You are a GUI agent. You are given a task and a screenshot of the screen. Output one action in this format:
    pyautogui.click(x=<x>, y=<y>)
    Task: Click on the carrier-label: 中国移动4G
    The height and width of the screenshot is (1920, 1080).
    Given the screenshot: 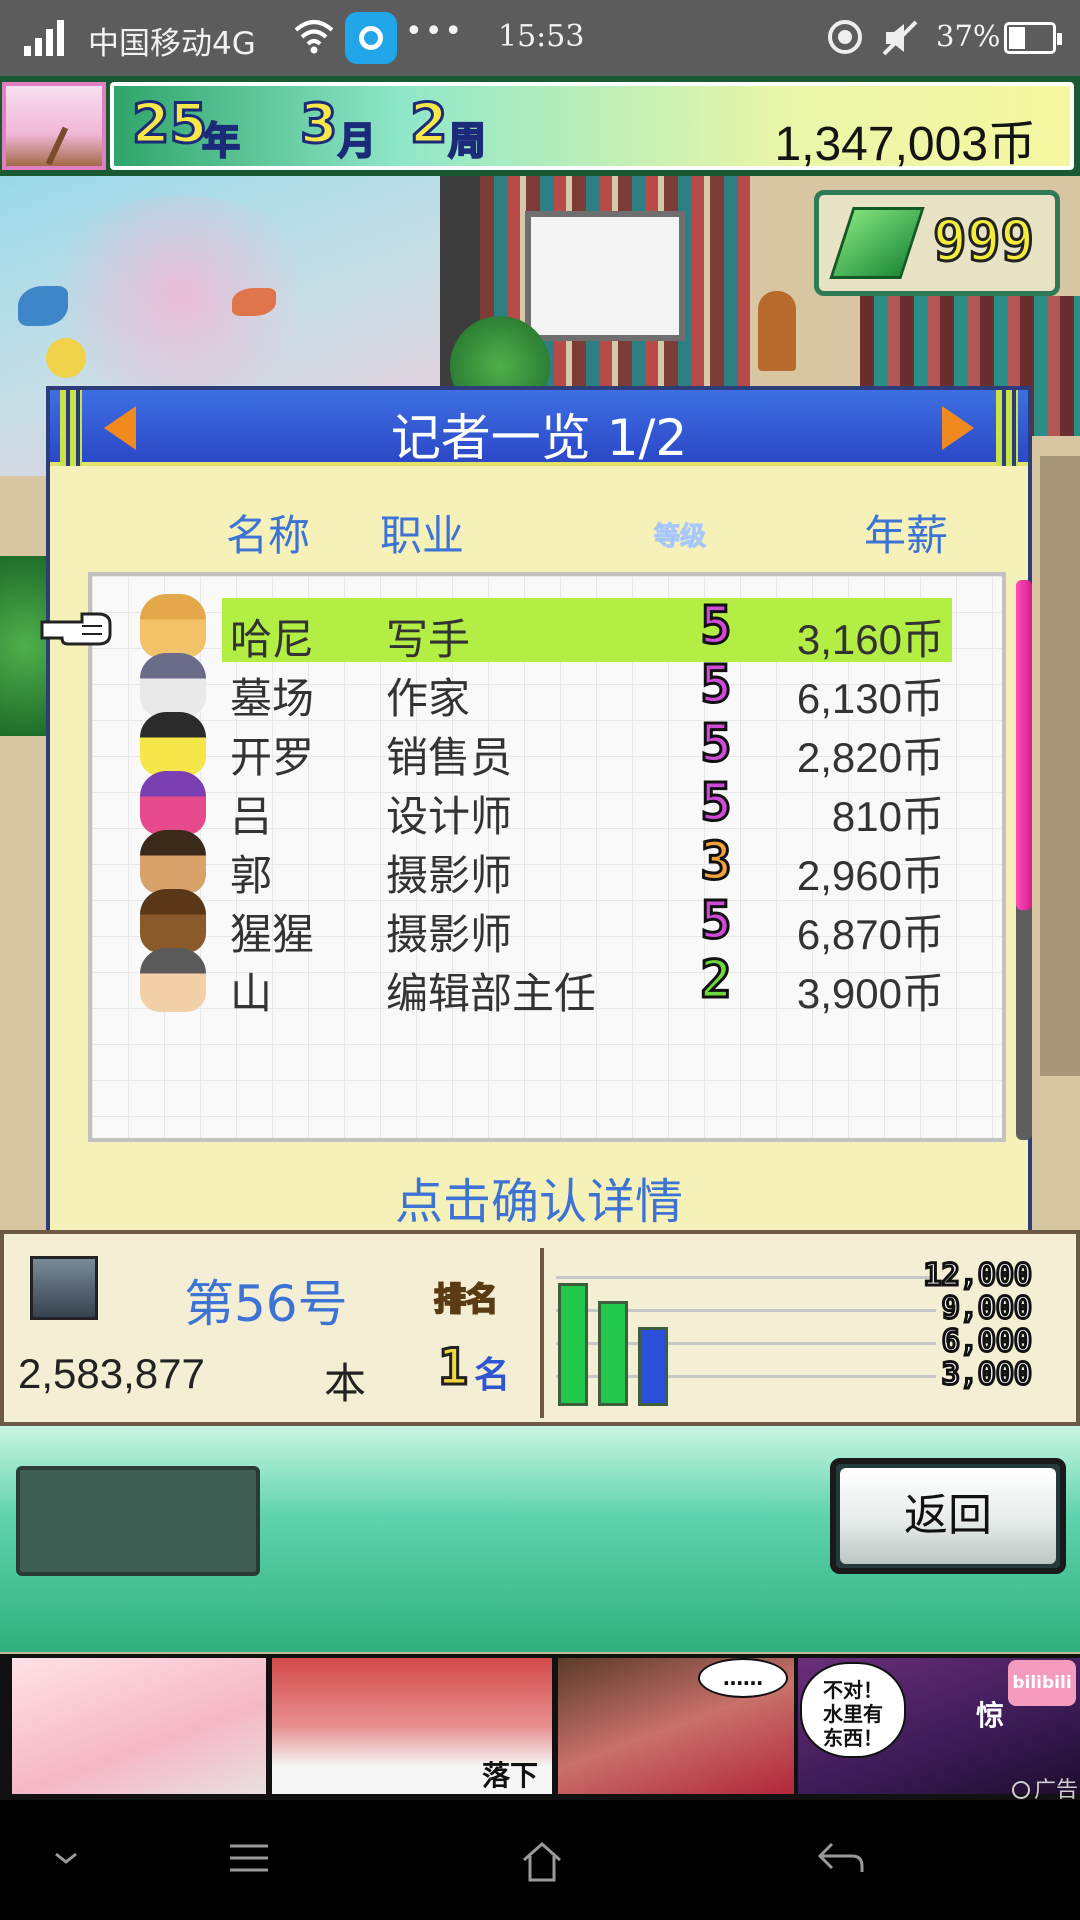 What is the action you would take?
    pyautogui.click(x=172, y=44)
    